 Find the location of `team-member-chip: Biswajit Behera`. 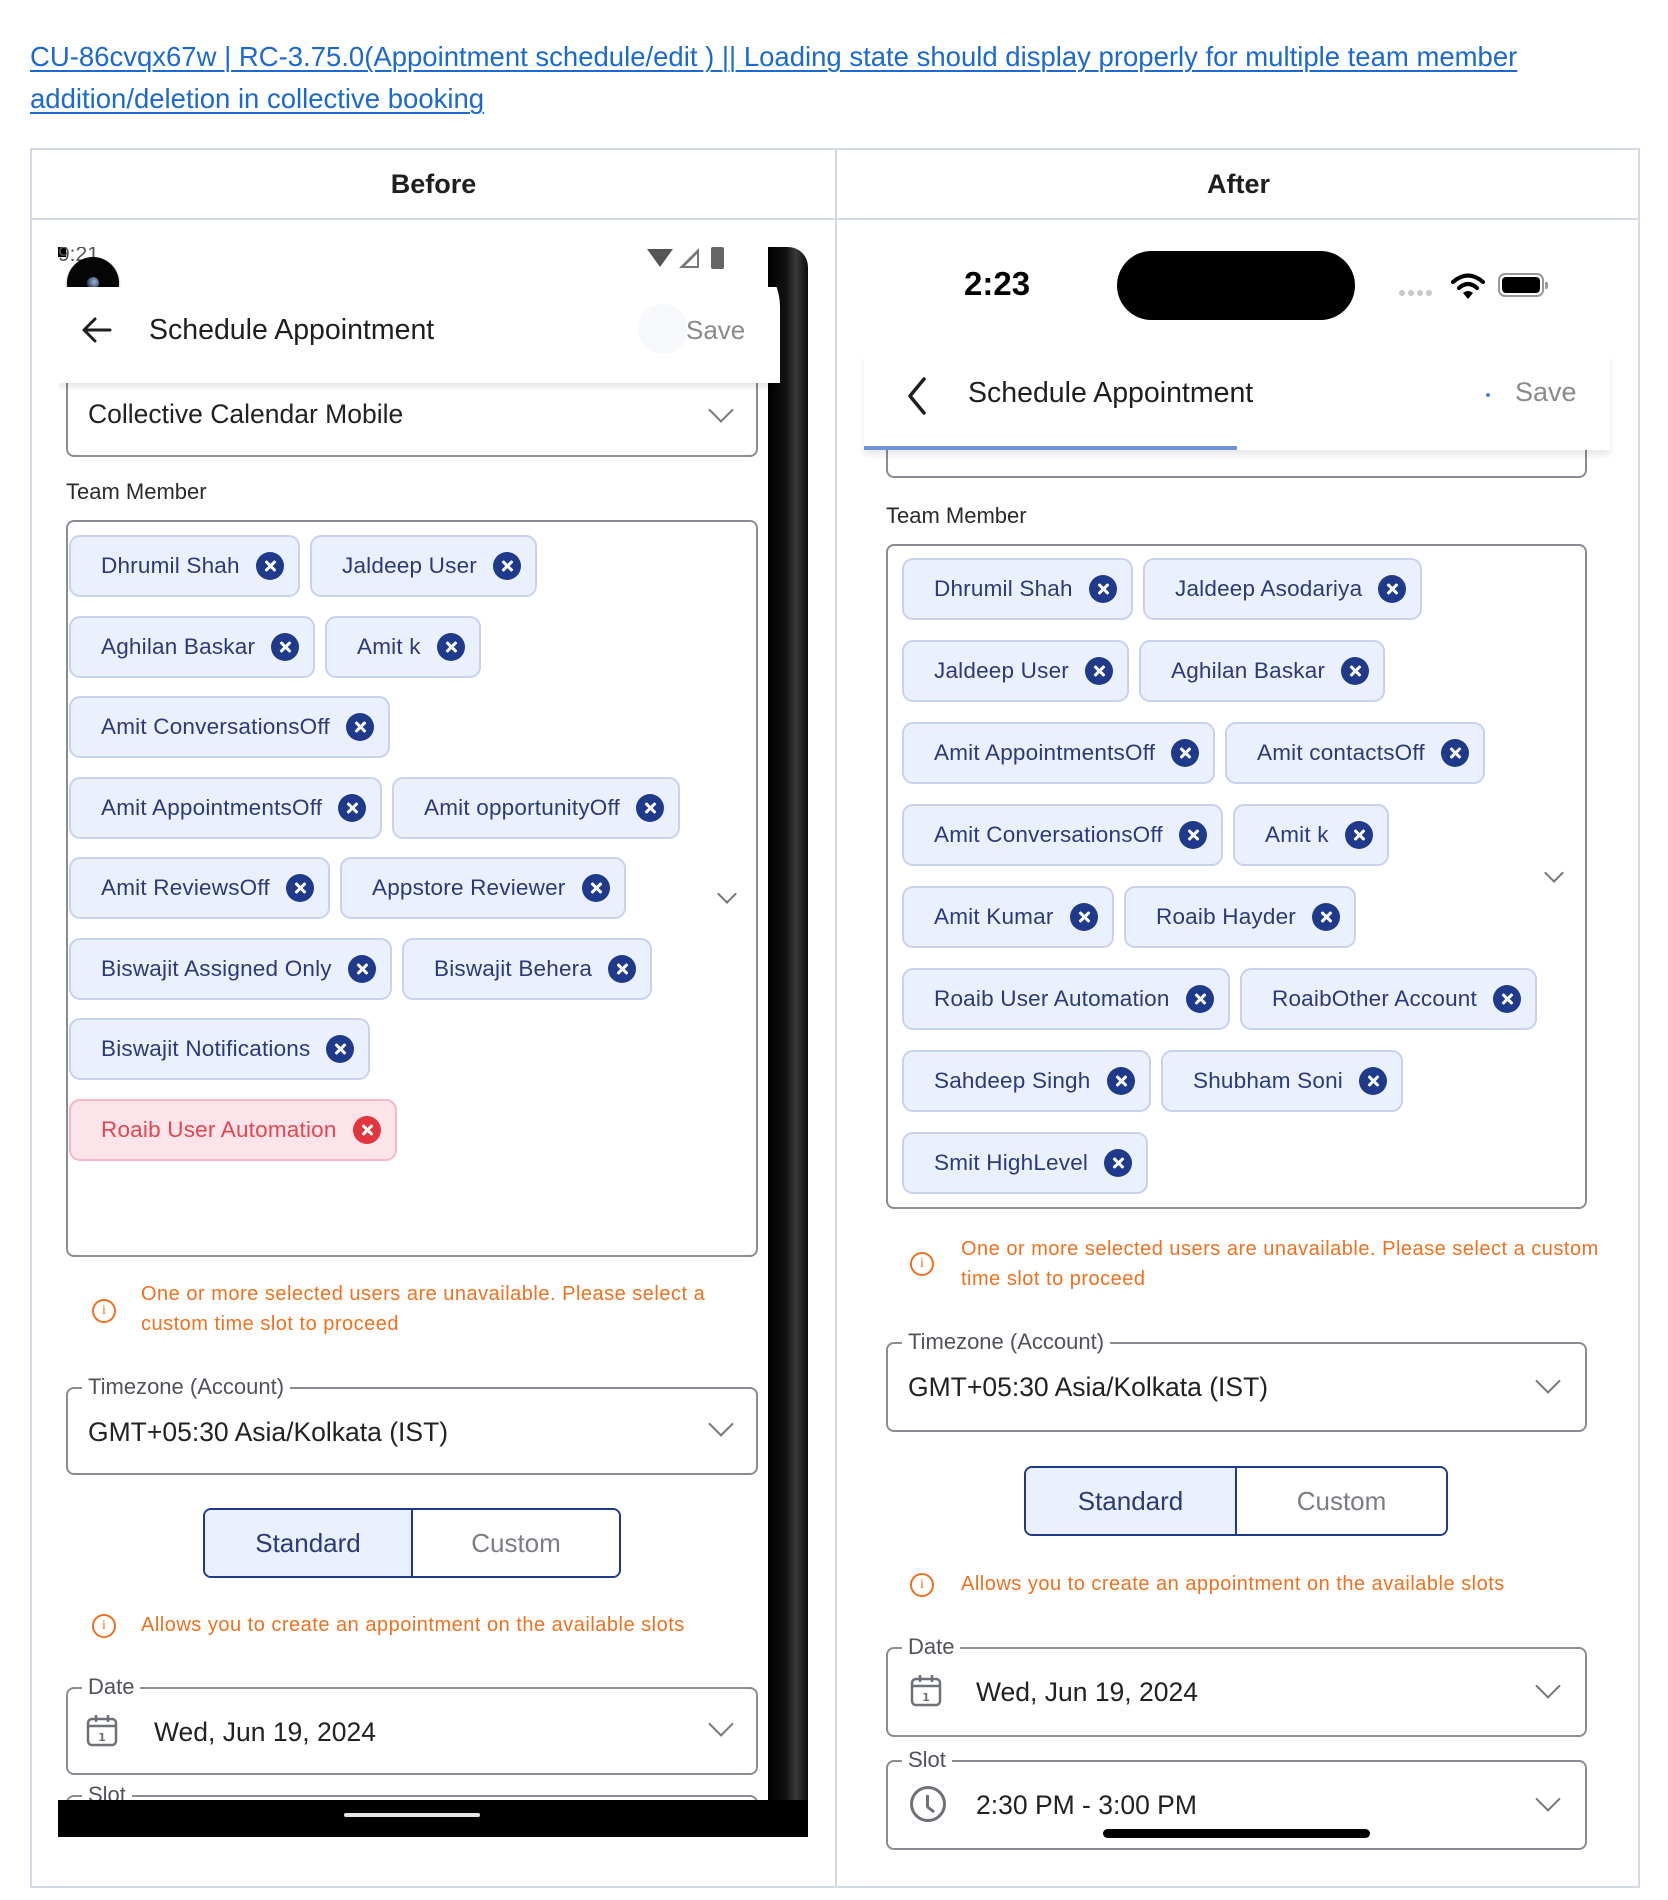

team-member-chip: Biswajit Behera is located at coordinates (527, 968).